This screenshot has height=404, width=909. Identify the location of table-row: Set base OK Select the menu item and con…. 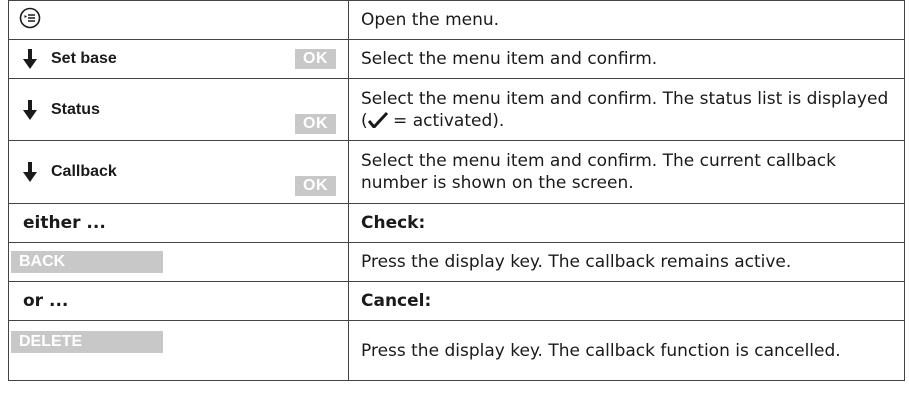
(456, 59).